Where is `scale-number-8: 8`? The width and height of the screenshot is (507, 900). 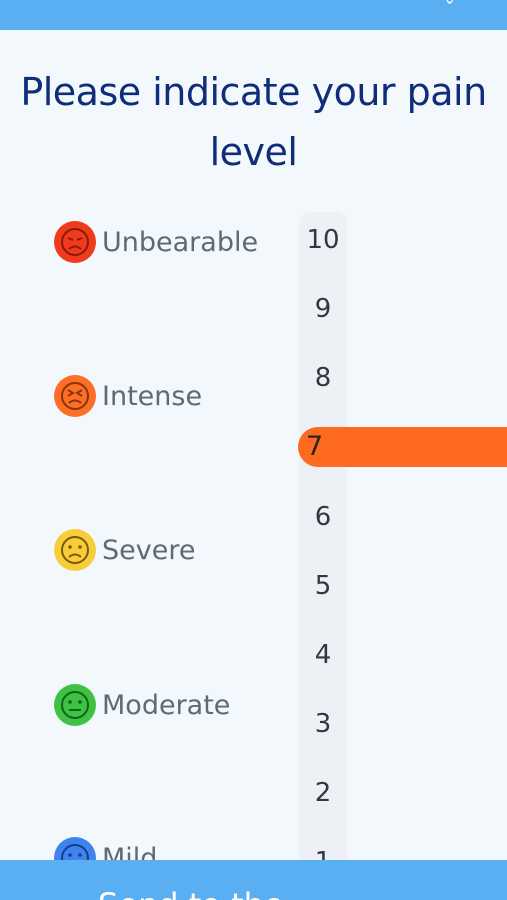 scale-number-8: 8 is located at coordinates (323, 378).